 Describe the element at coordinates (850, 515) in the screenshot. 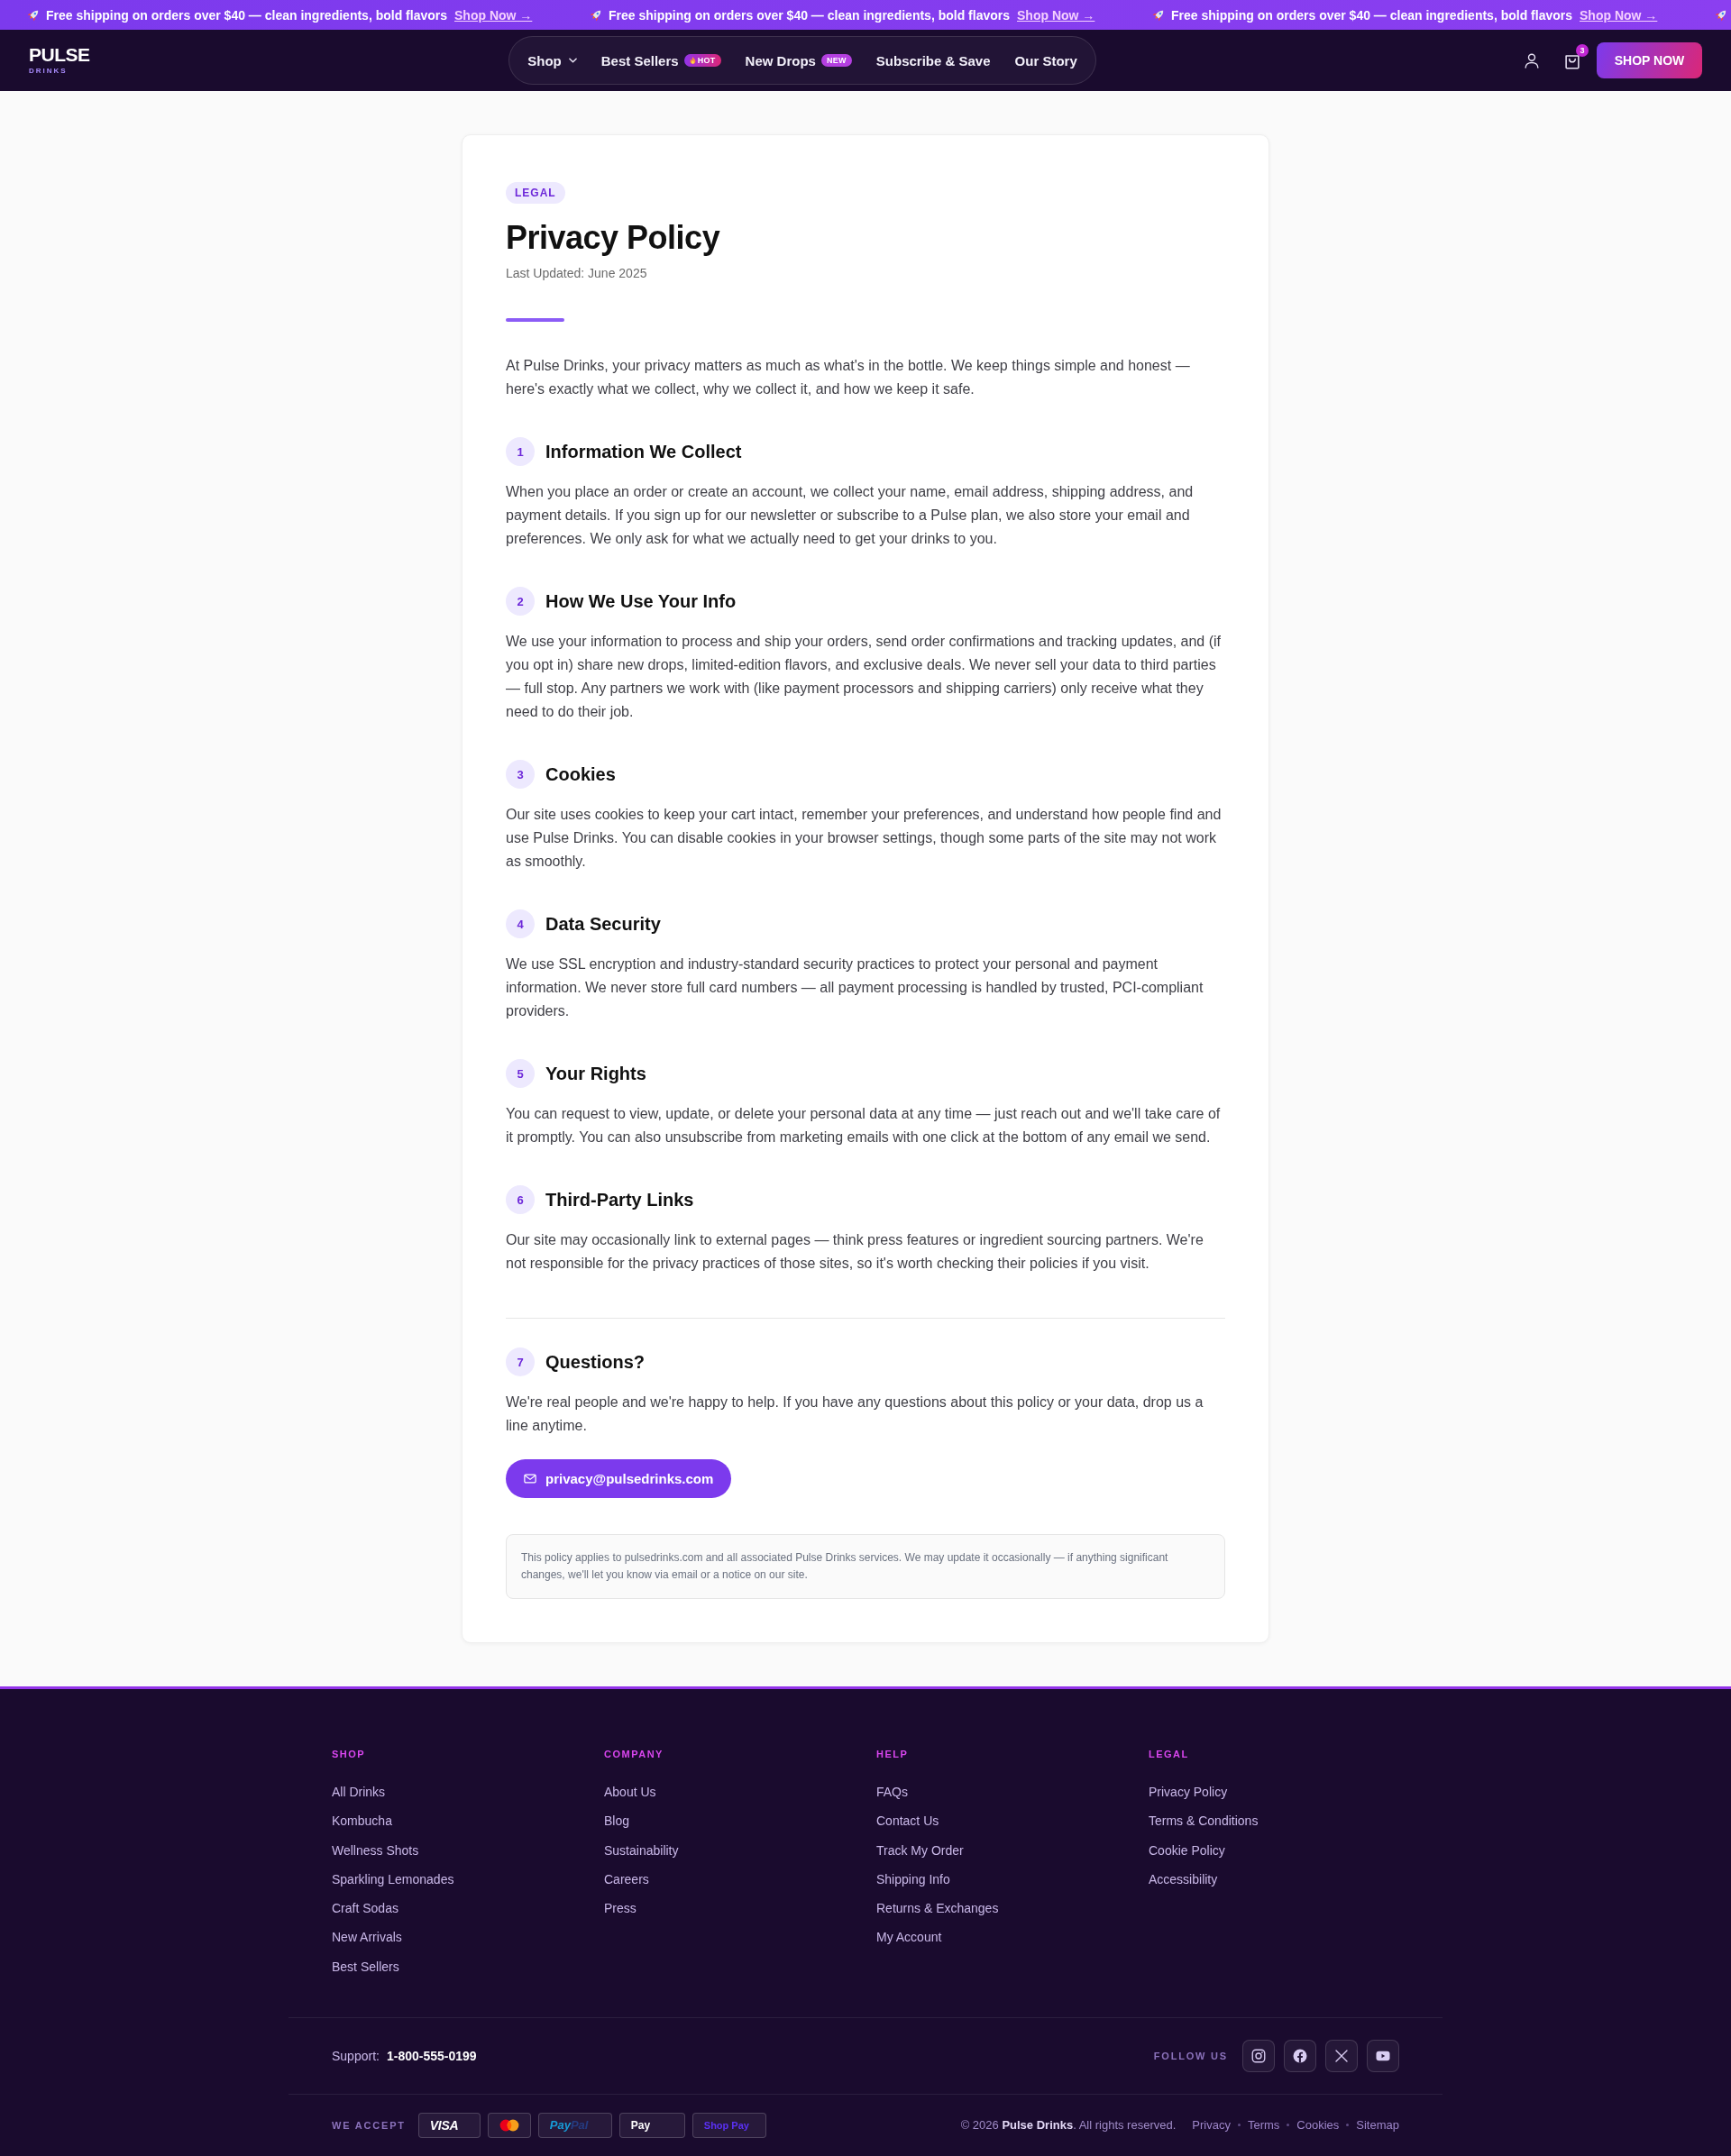

I see `section-paragraph: When you place an order or create an account, we collect your name, email address, shipping address, and payment details. If you sign up for our newsletter or subscribe to a Pulse plan, we also store your email and preferences. We only ask for what we actually need to get your drinks to you.` at that location.